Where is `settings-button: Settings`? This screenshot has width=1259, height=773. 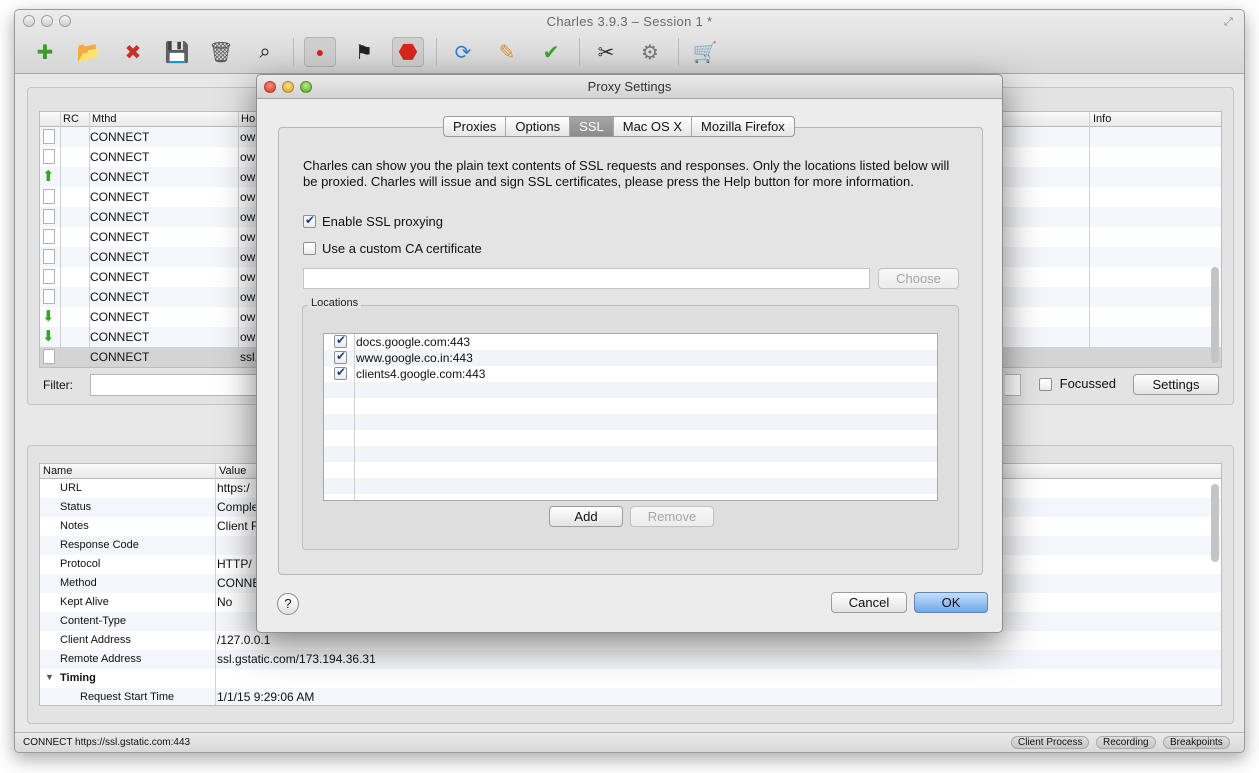 settings-button: Settings is located at coordinates (1176, 384).